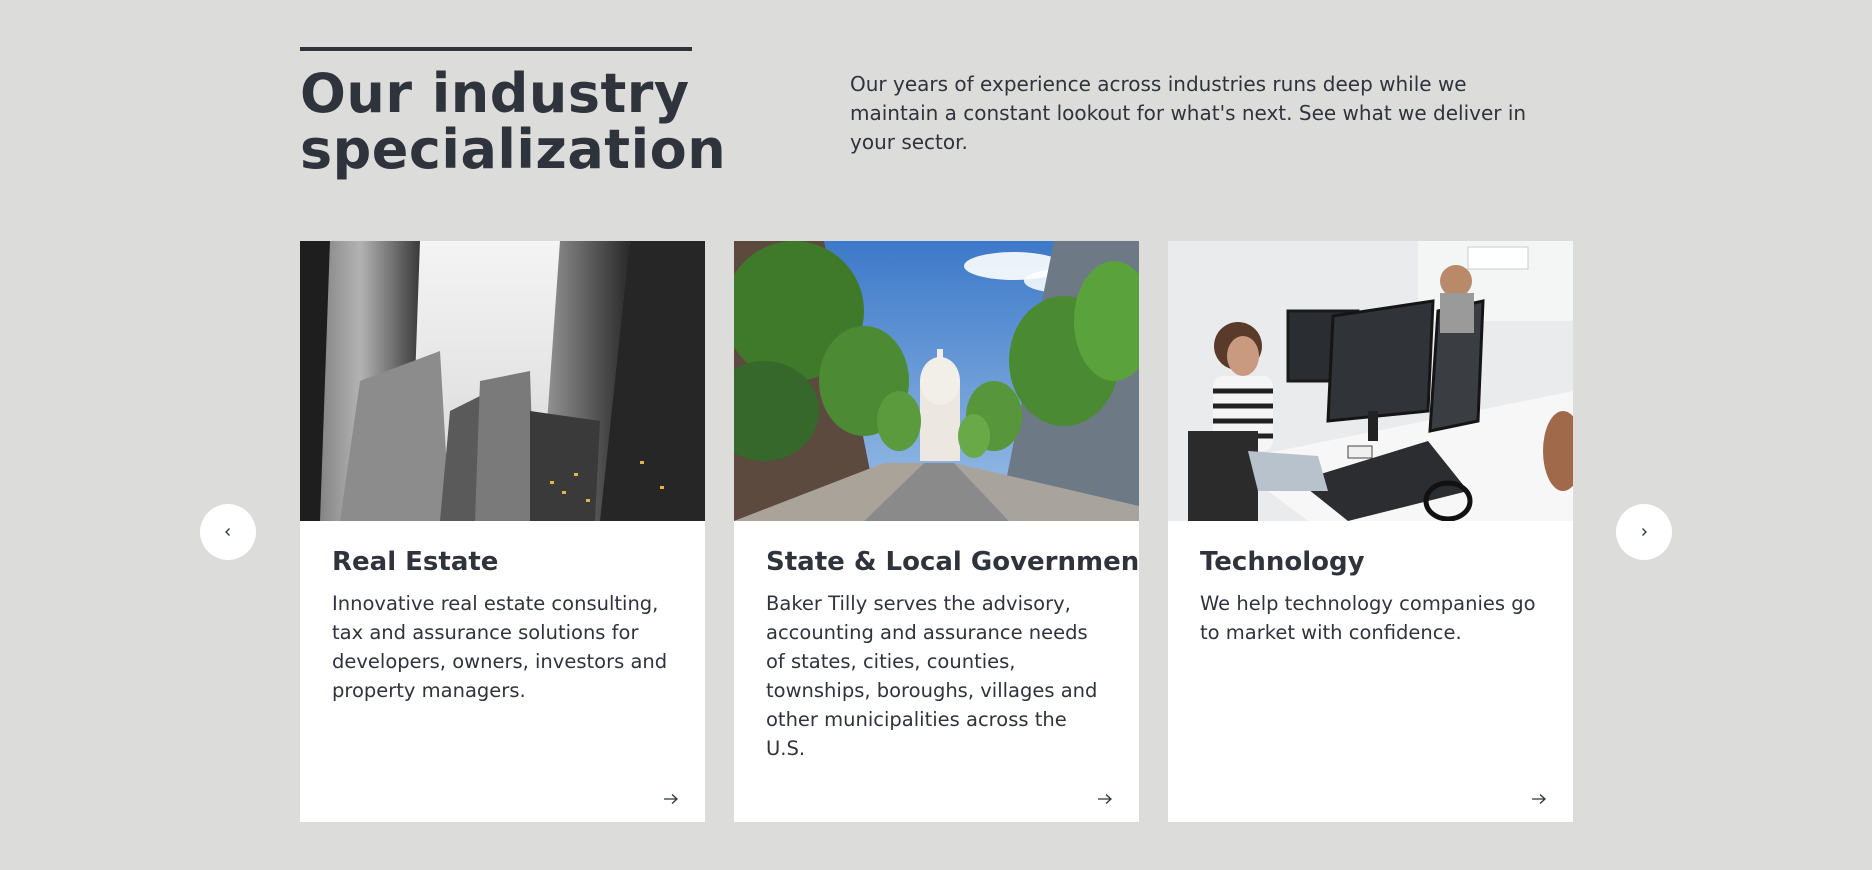 Image resolution: width=1872 pixels, height=870 pixels. Describe the element at coordinates (936, 381) in the screenshot. I see `capitol-street-photo` at that location.